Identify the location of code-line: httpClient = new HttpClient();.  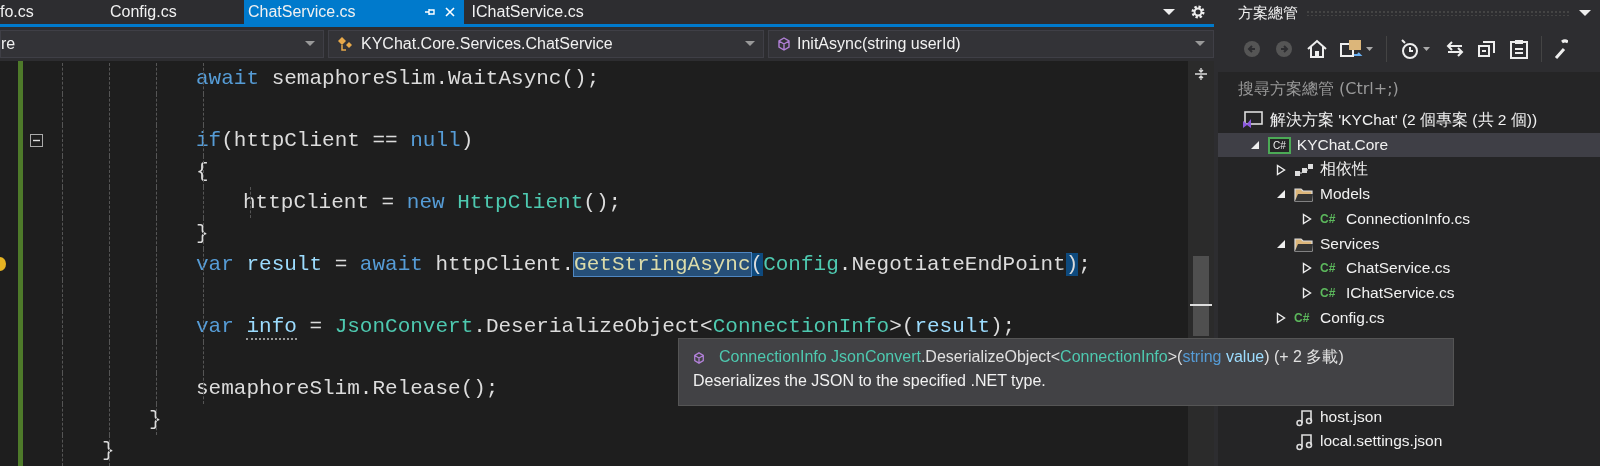
(432, 202).